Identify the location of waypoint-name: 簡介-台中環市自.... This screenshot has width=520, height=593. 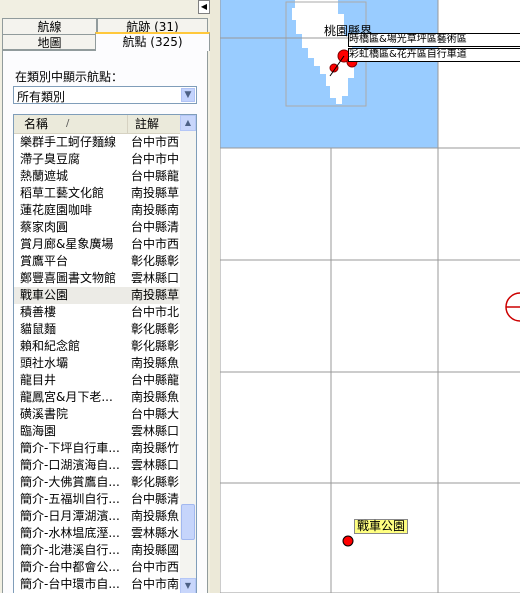
(70, 584).